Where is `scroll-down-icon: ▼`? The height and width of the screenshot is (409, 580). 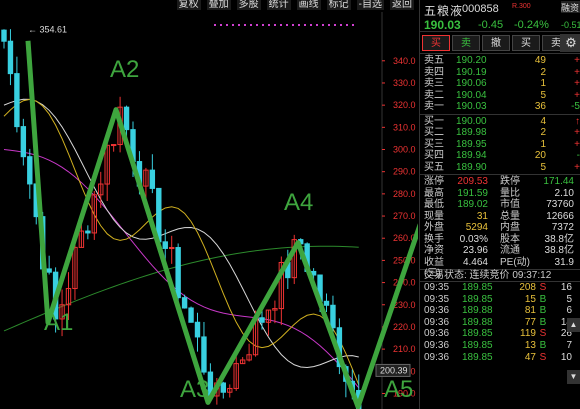
scroll-down-icon: ▼ is located at coordinates (573, 377).